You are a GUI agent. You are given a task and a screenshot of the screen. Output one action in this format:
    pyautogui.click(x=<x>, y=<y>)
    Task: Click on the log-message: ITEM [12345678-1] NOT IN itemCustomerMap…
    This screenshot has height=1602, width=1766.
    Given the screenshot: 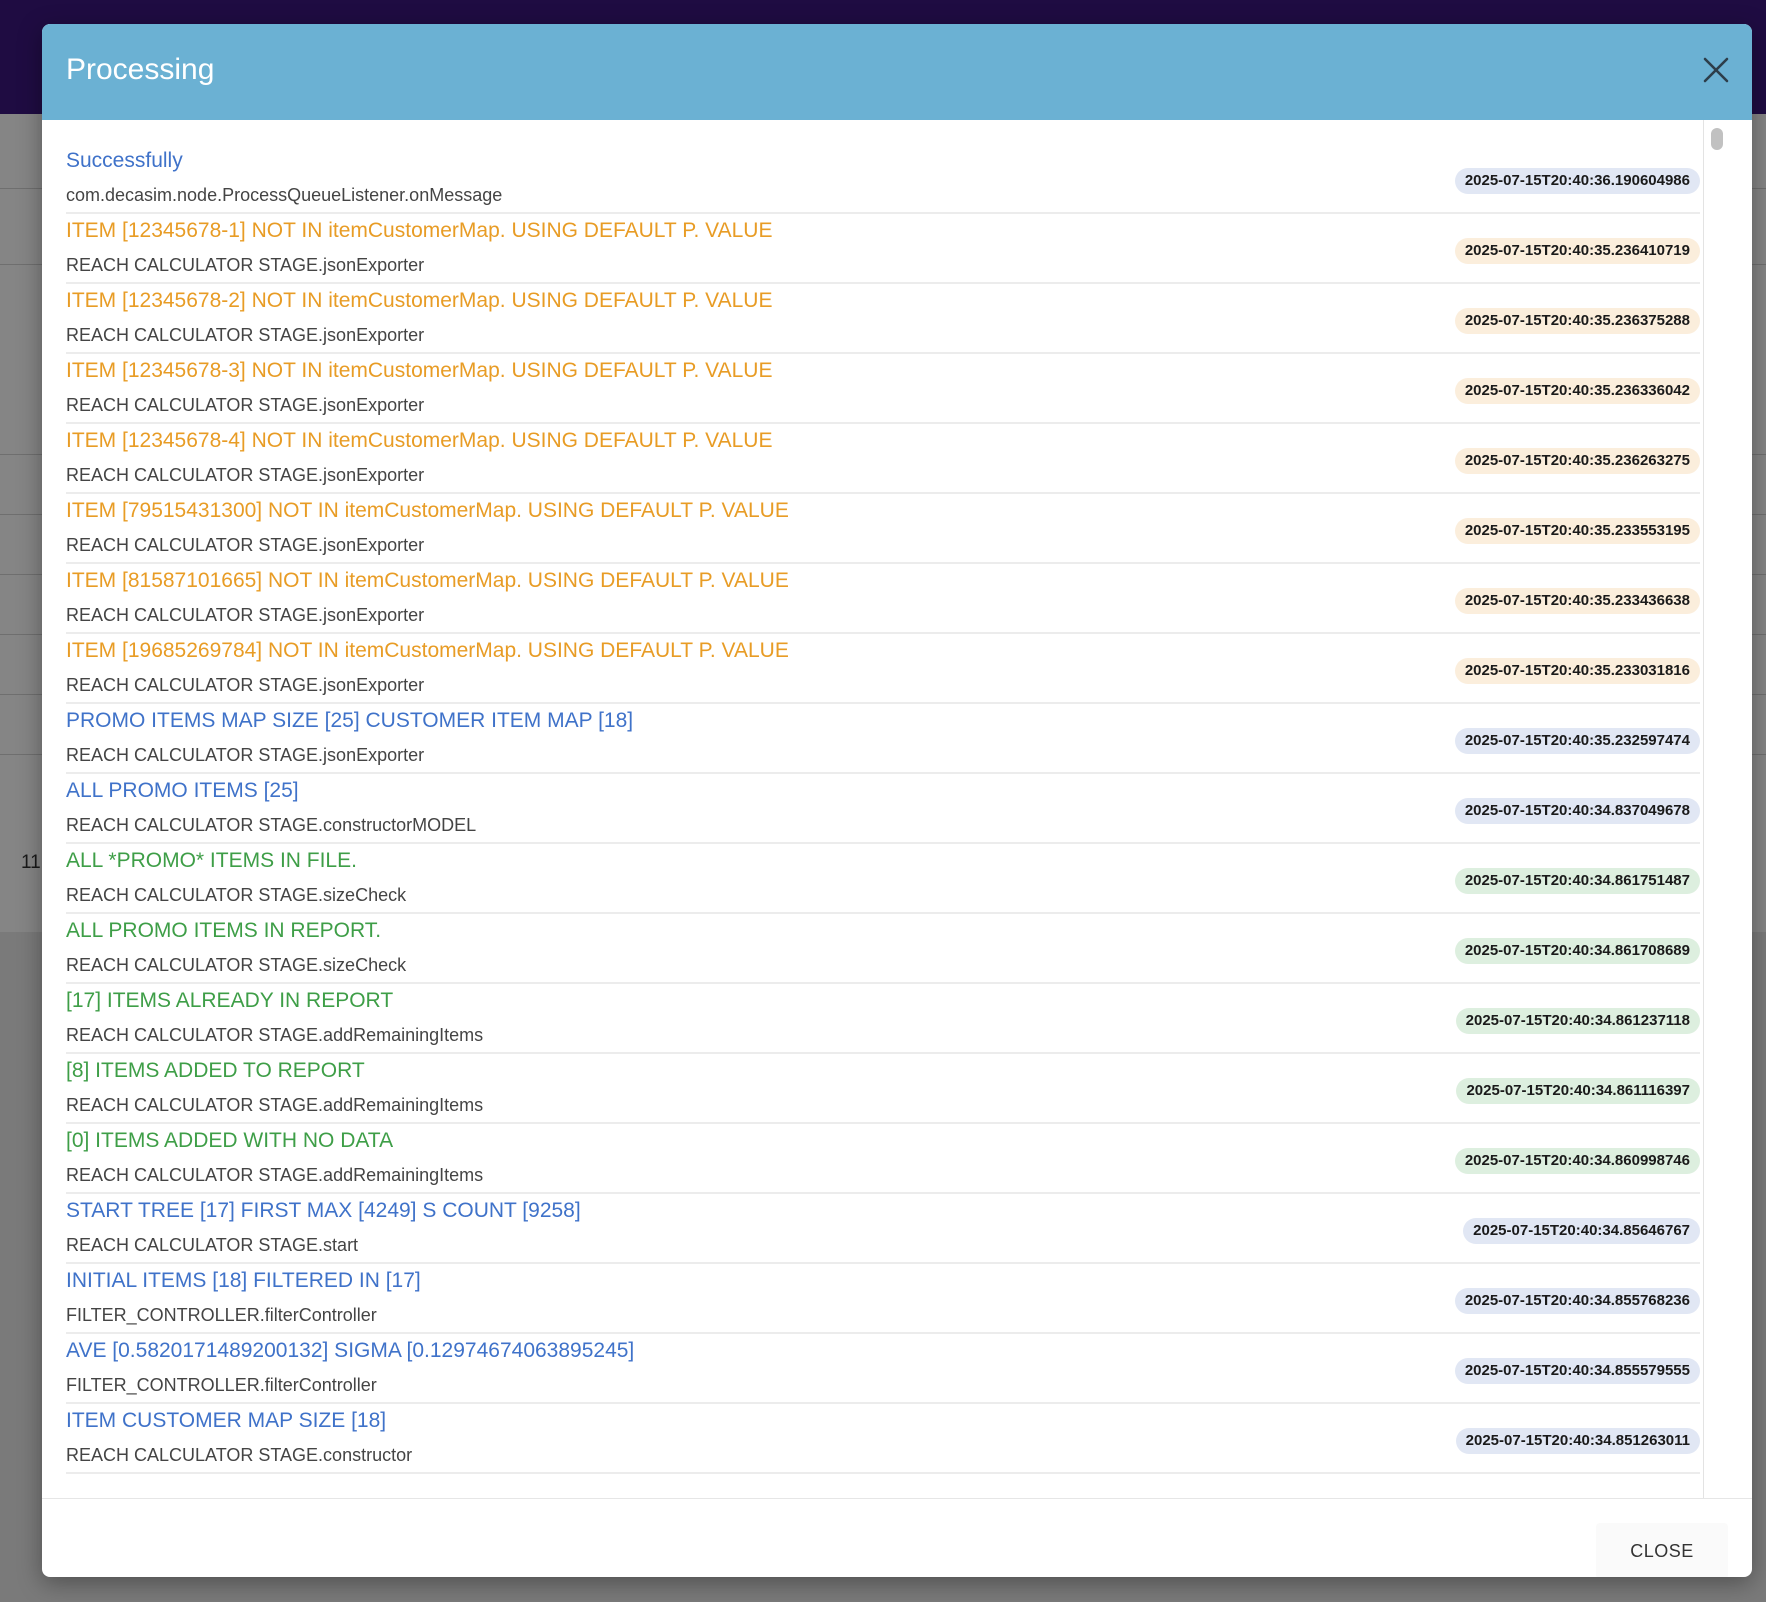 What is the action you would take?
    pyautogui.click(x=419, y=230)
    